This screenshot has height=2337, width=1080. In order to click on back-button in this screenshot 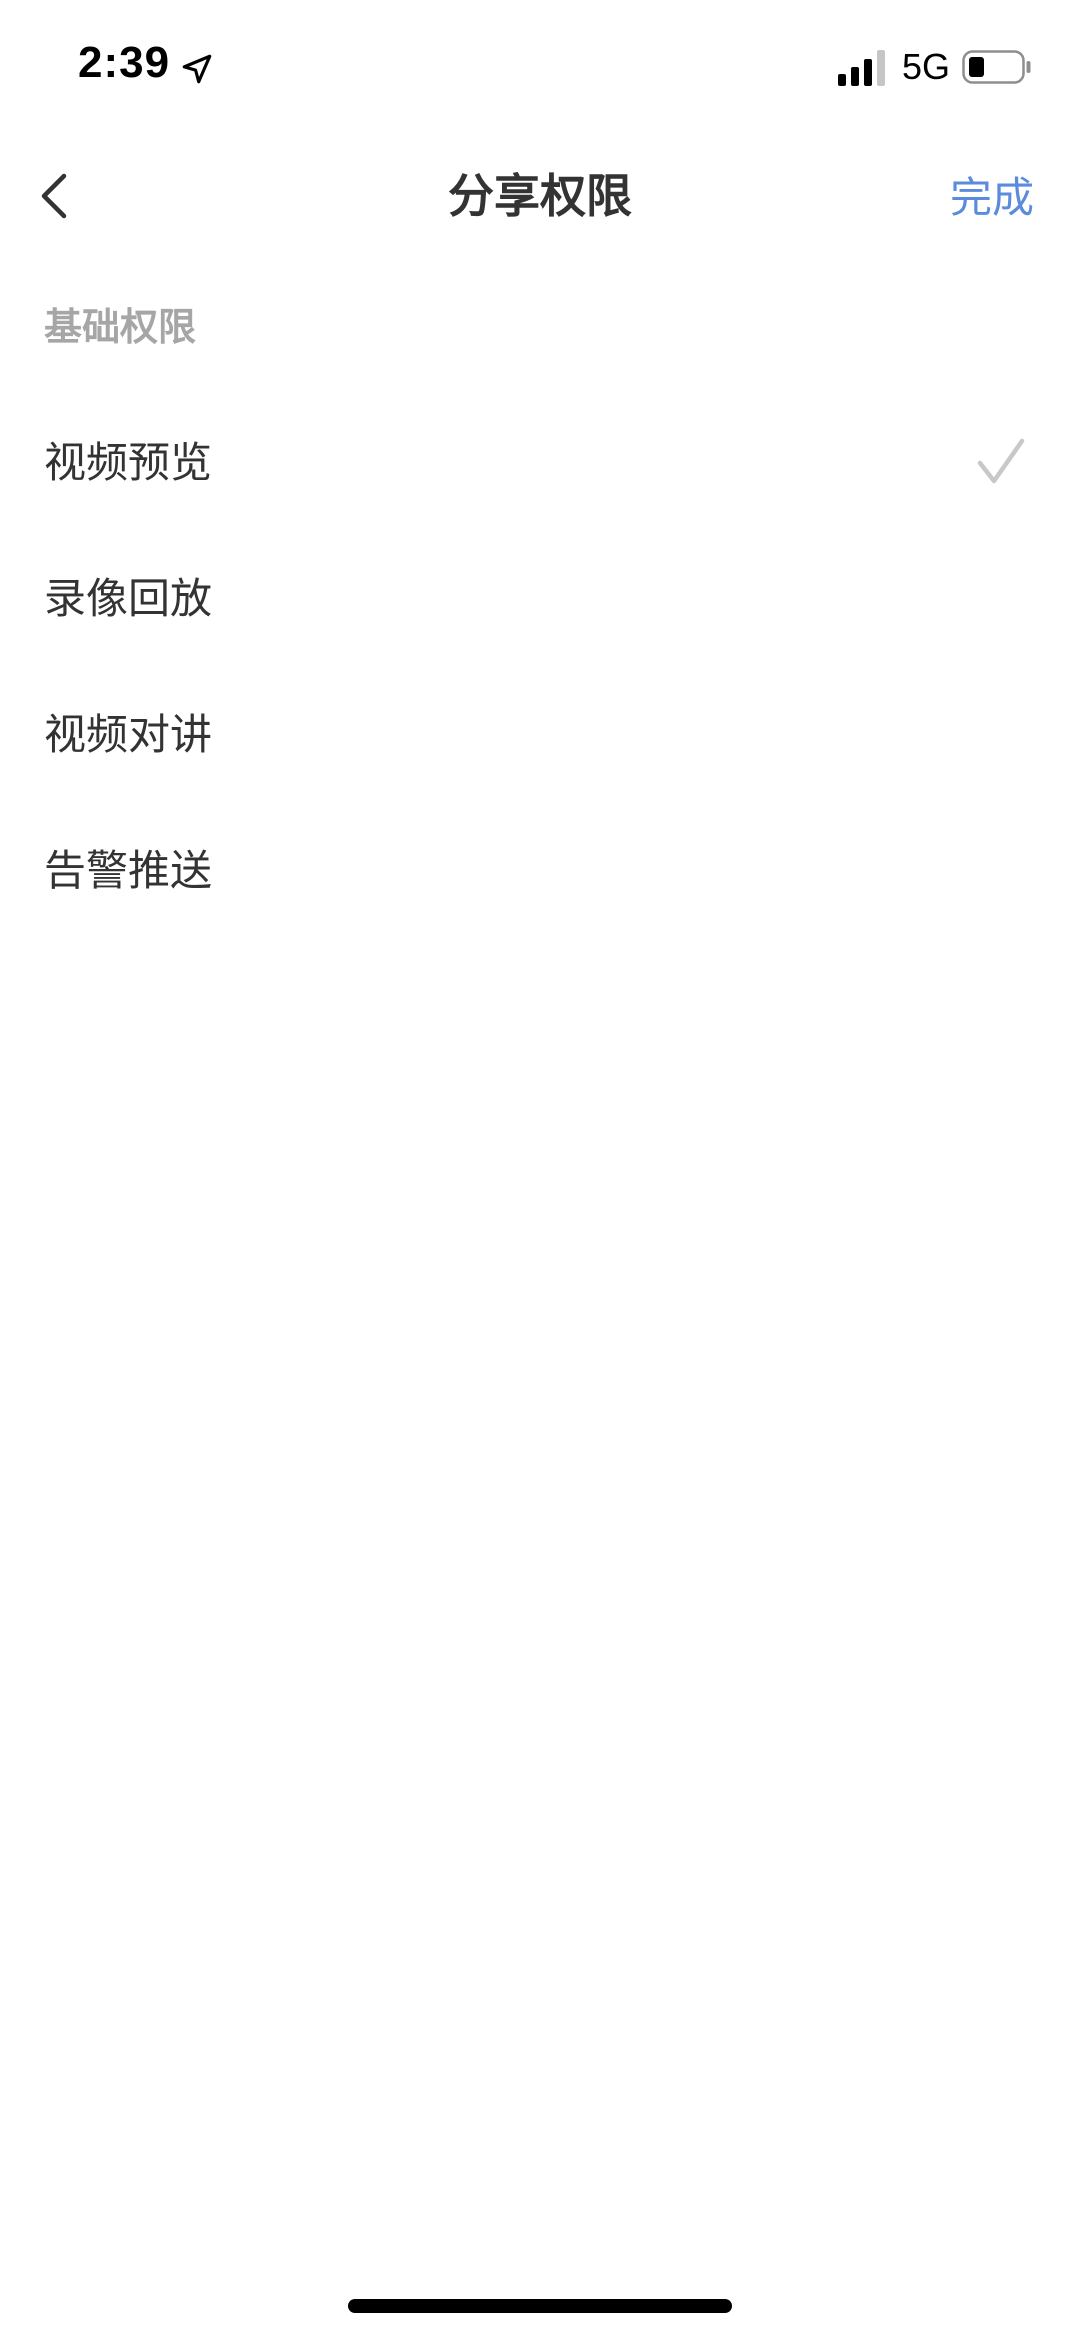, I will do `click(56, 195)`.